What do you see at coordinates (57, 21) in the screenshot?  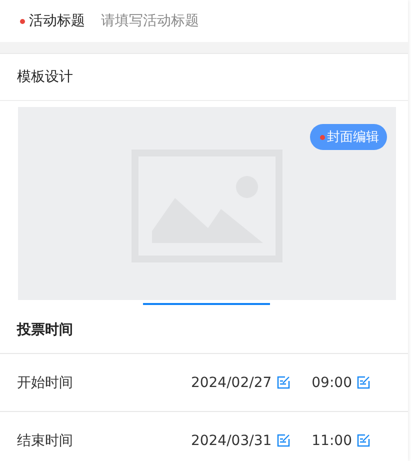 I see `field-label: 活动标题` at bounding box center [57, 21].